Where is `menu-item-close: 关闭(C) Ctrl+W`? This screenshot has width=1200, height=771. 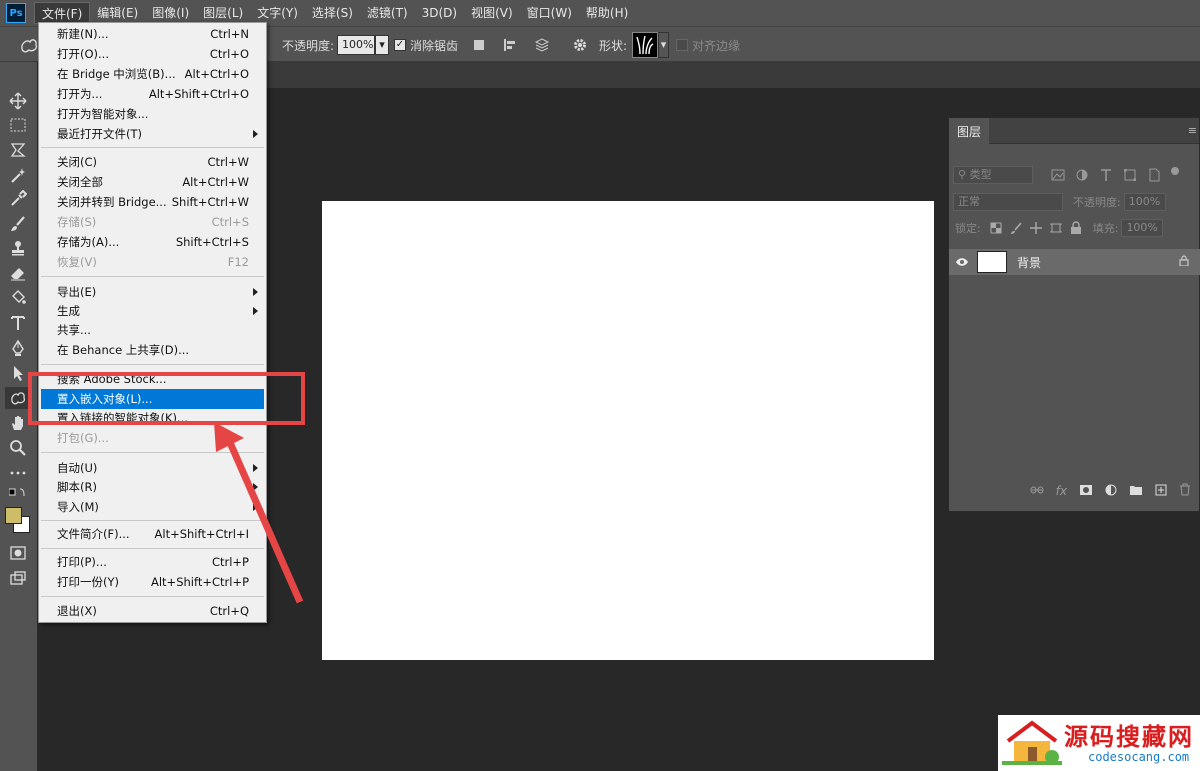 menu-item-close: 关闭(C) Ctrl+W is located at coordinates (152, 162).